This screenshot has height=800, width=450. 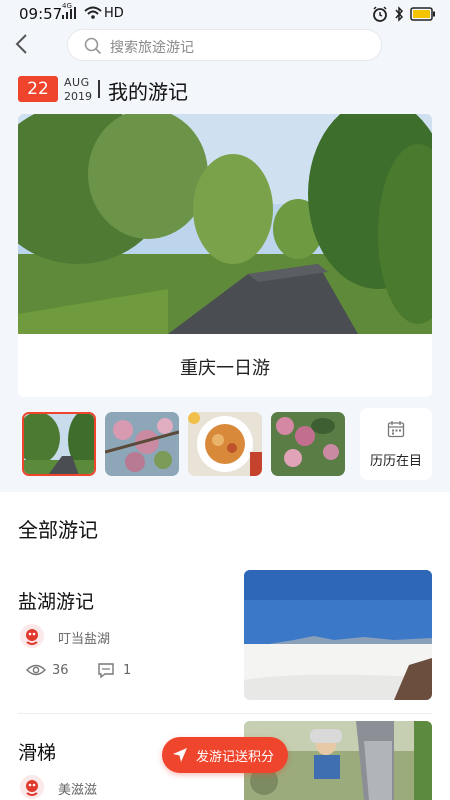 I want to click on alarm-icon, so click(x=380, y=14).